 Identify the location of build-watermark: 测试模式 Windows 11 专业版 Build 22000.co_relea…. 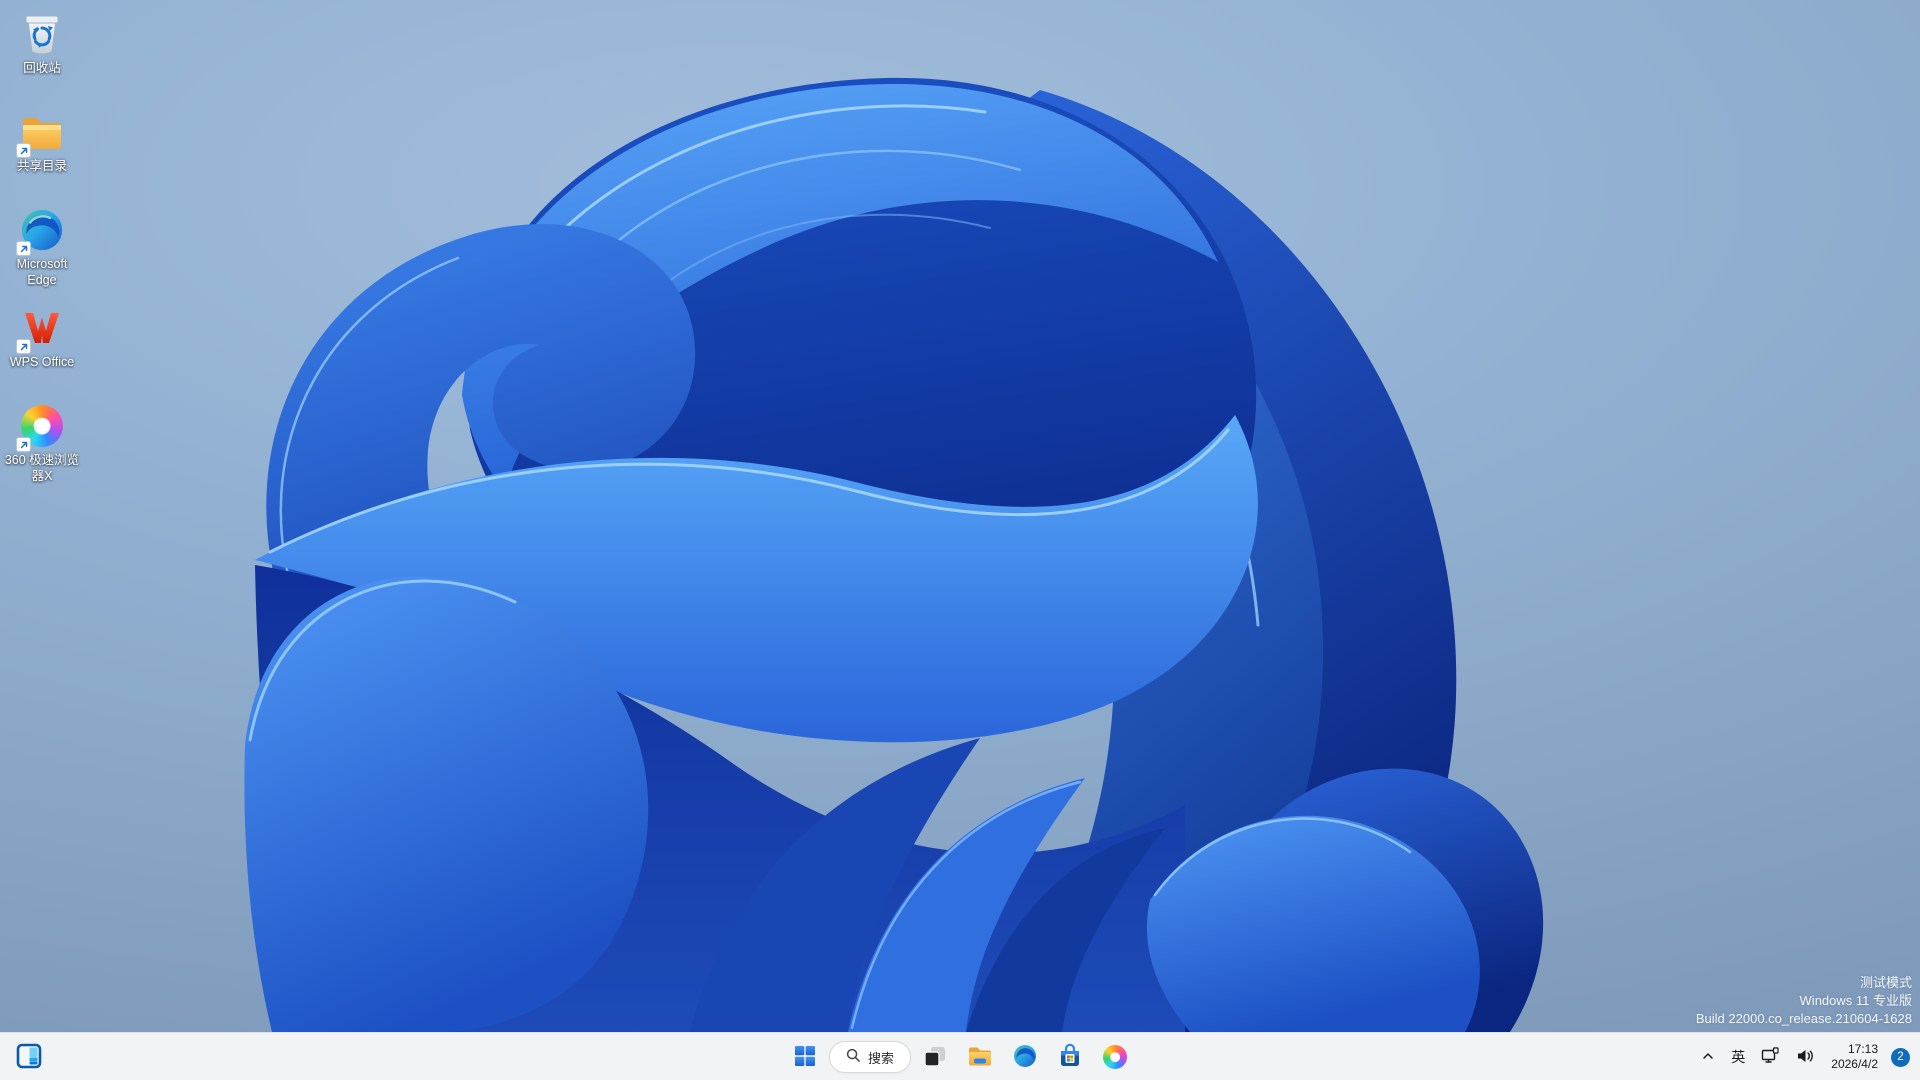
(1804, 1001).